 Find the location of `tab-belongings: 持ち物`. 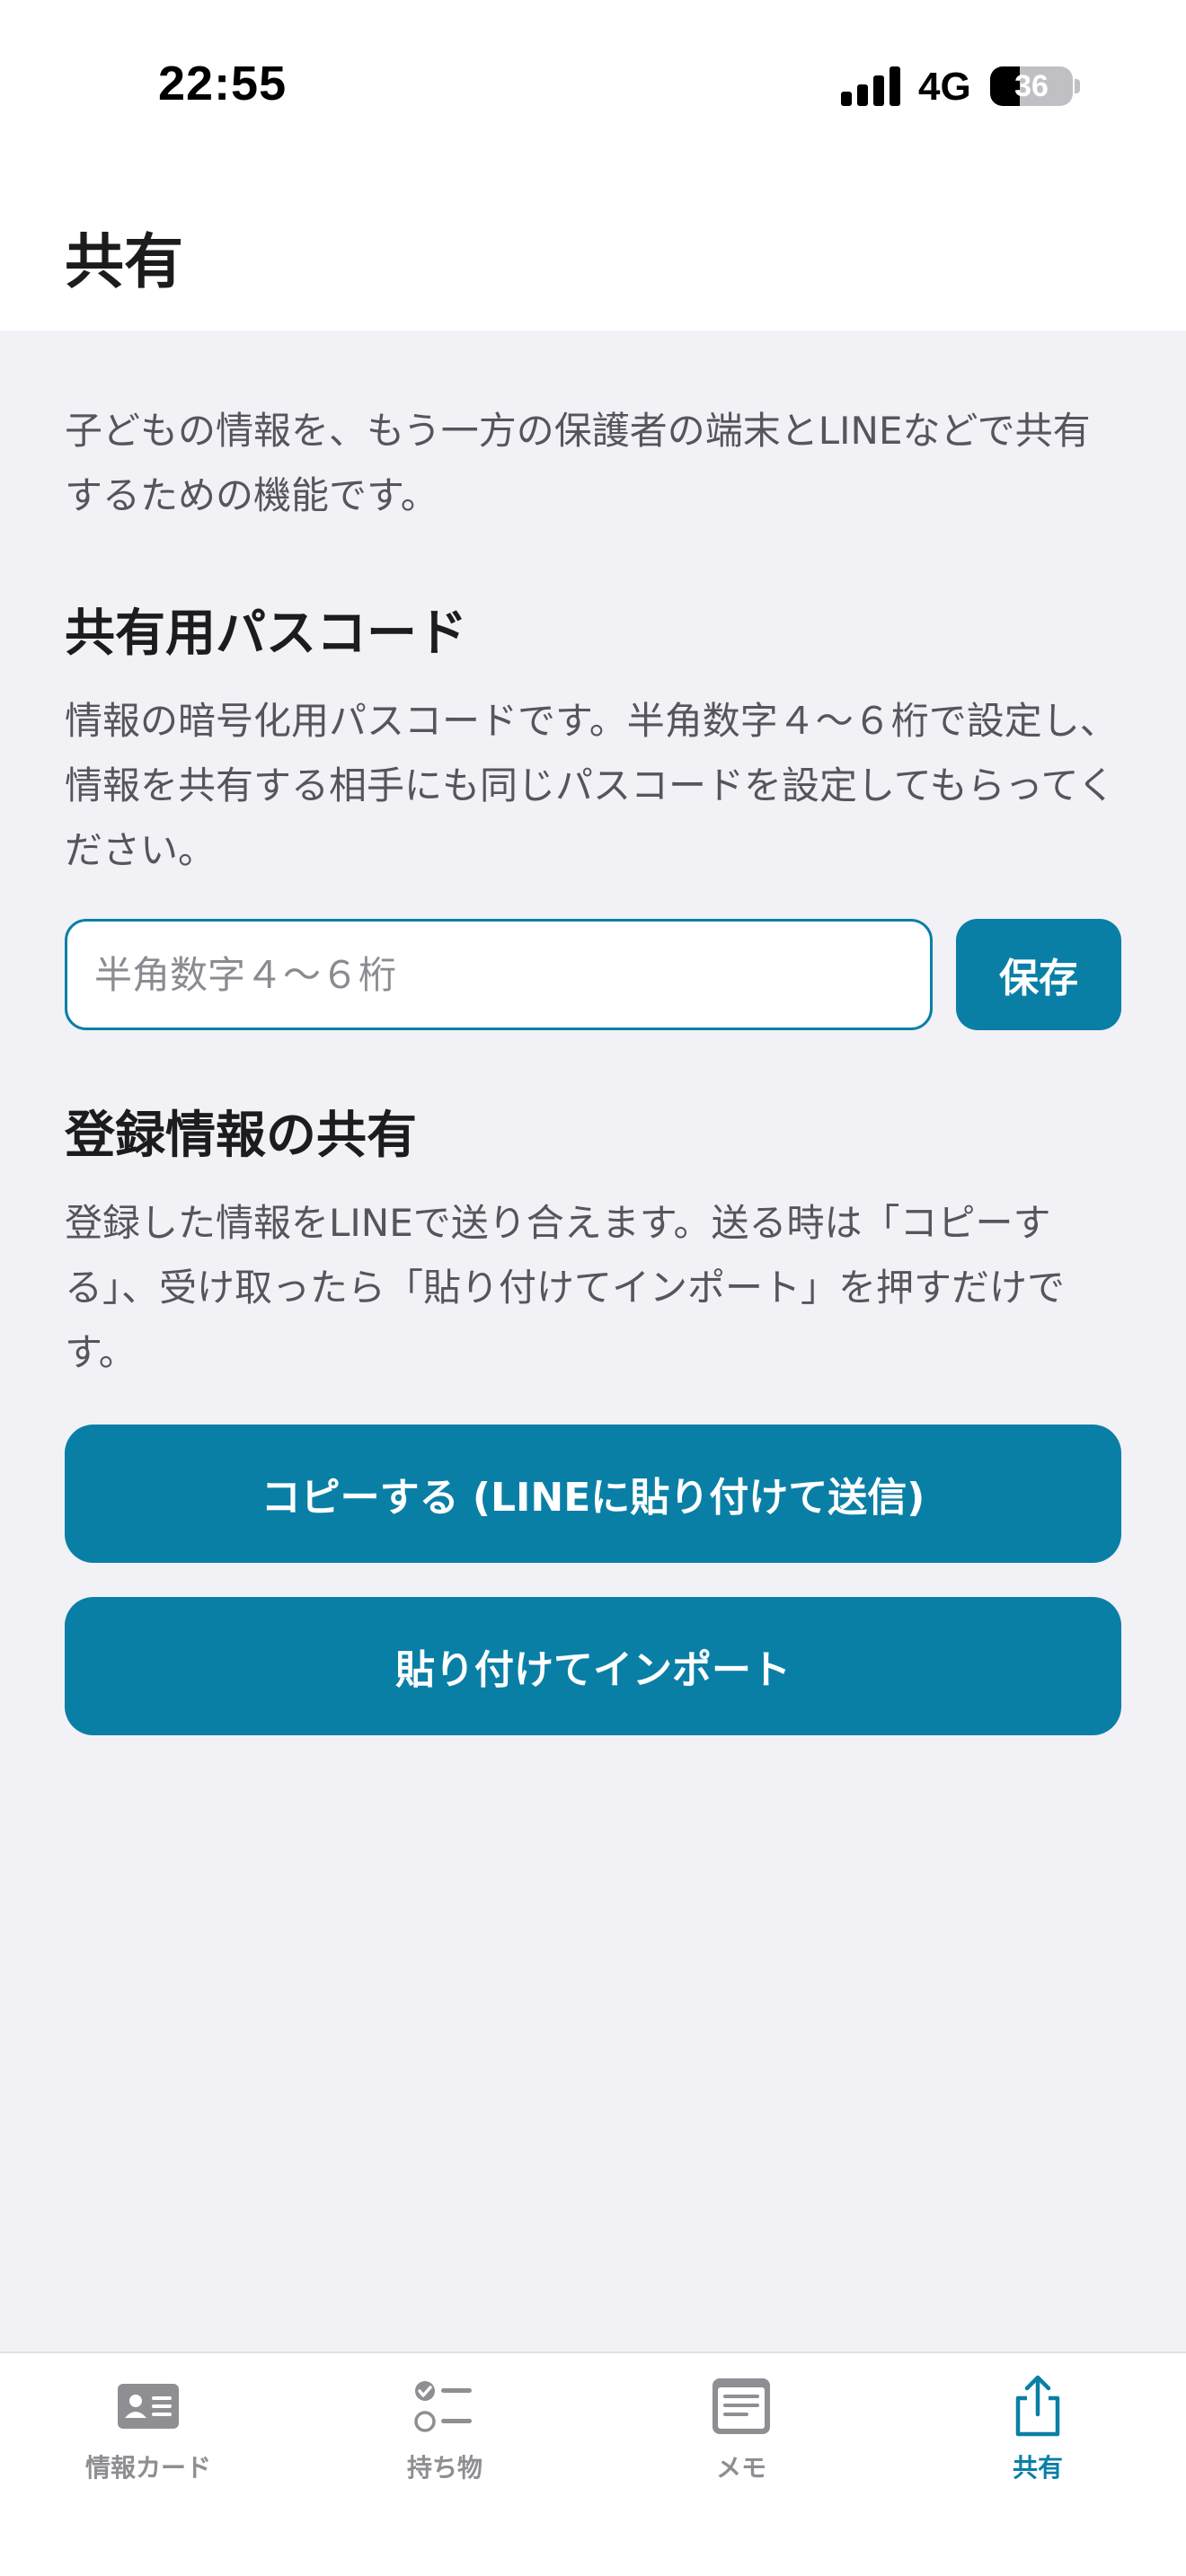

tab-belongings: 持ち物 is located at coordinates (444, 2433).